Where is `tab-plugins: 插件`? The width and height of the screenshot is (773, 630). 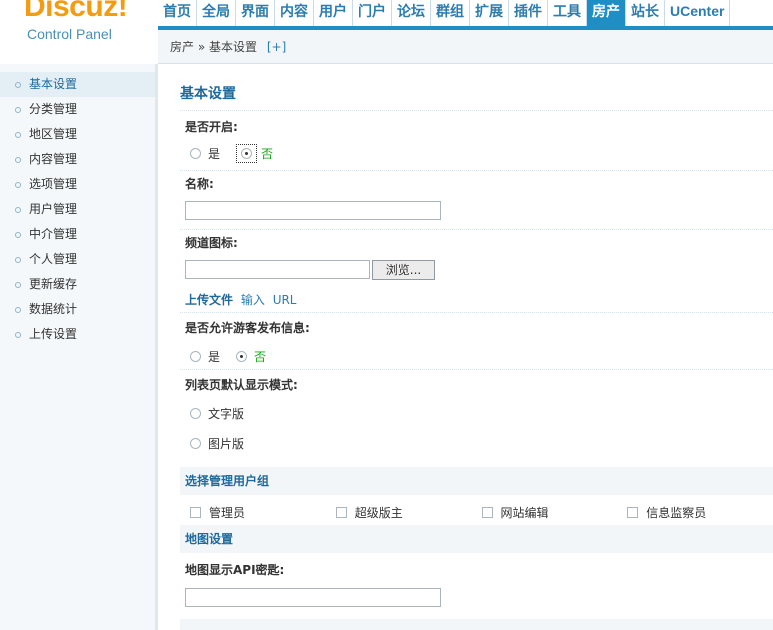 tab-plugins: 插件 is located at coordinates (528, 13).